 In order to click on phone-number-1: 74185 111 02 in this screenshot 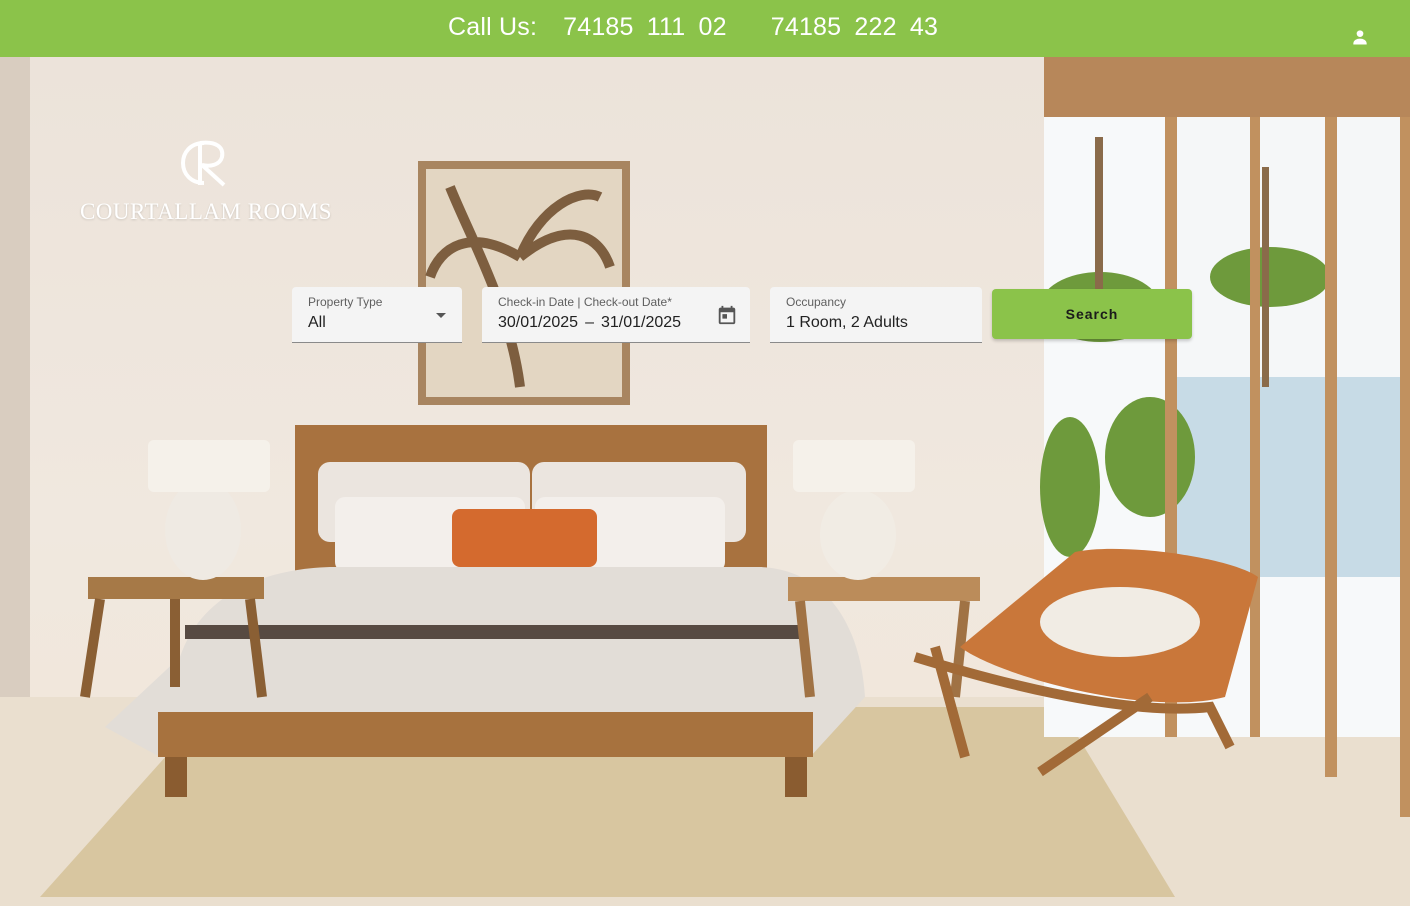, I will do `click(645, 27)`.